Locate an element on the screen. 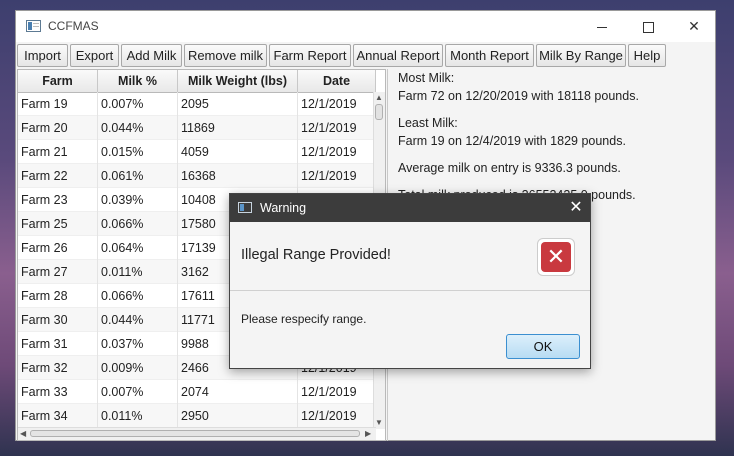  dialog-app-icon is located at coordinates (245, 207).